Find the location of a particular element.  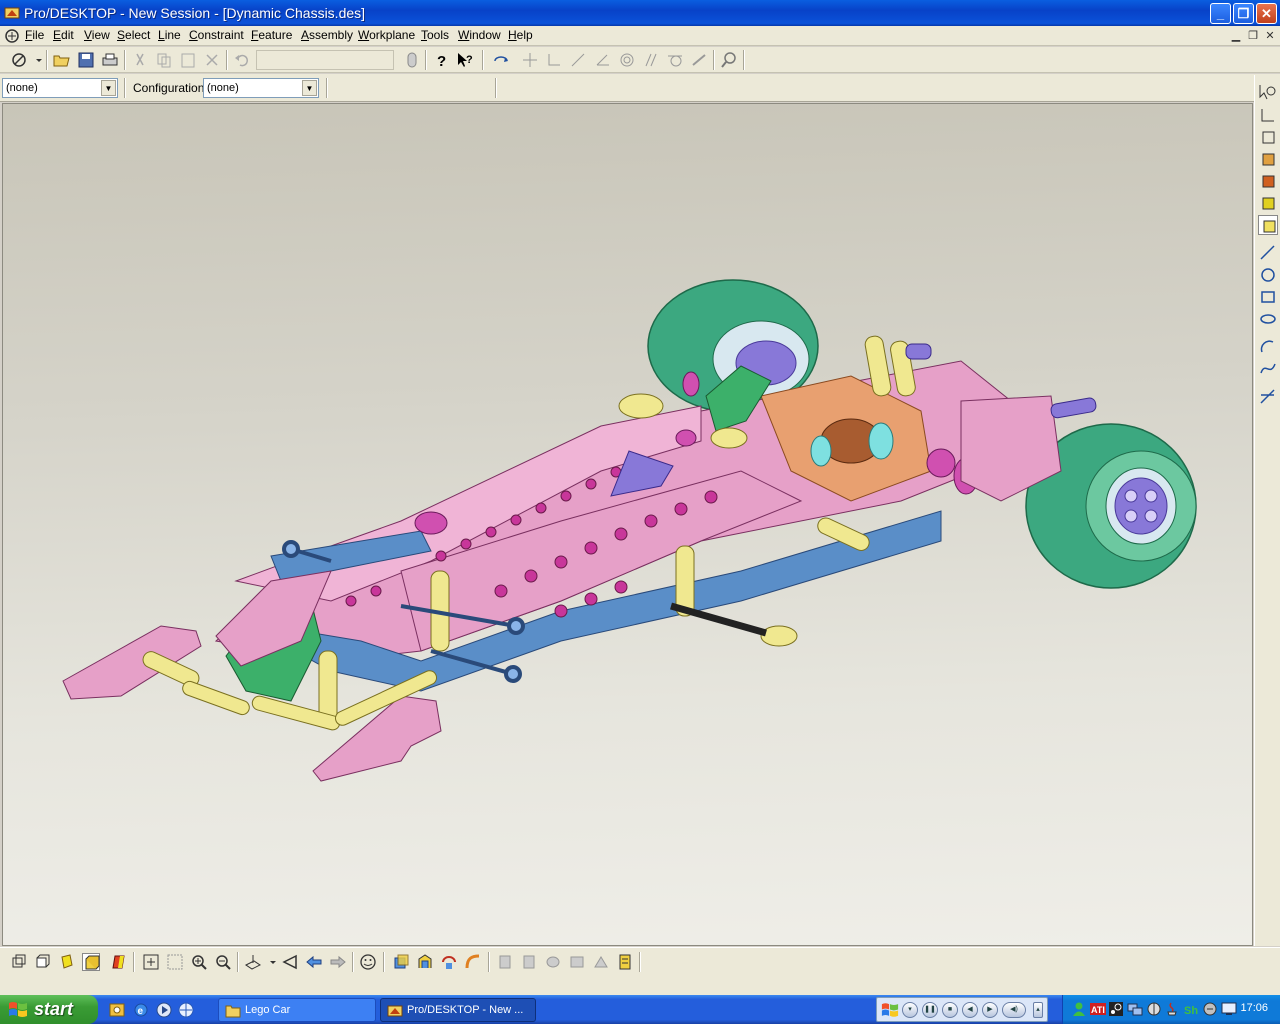

messenger-icon is located at coordinates (1079, 1009).